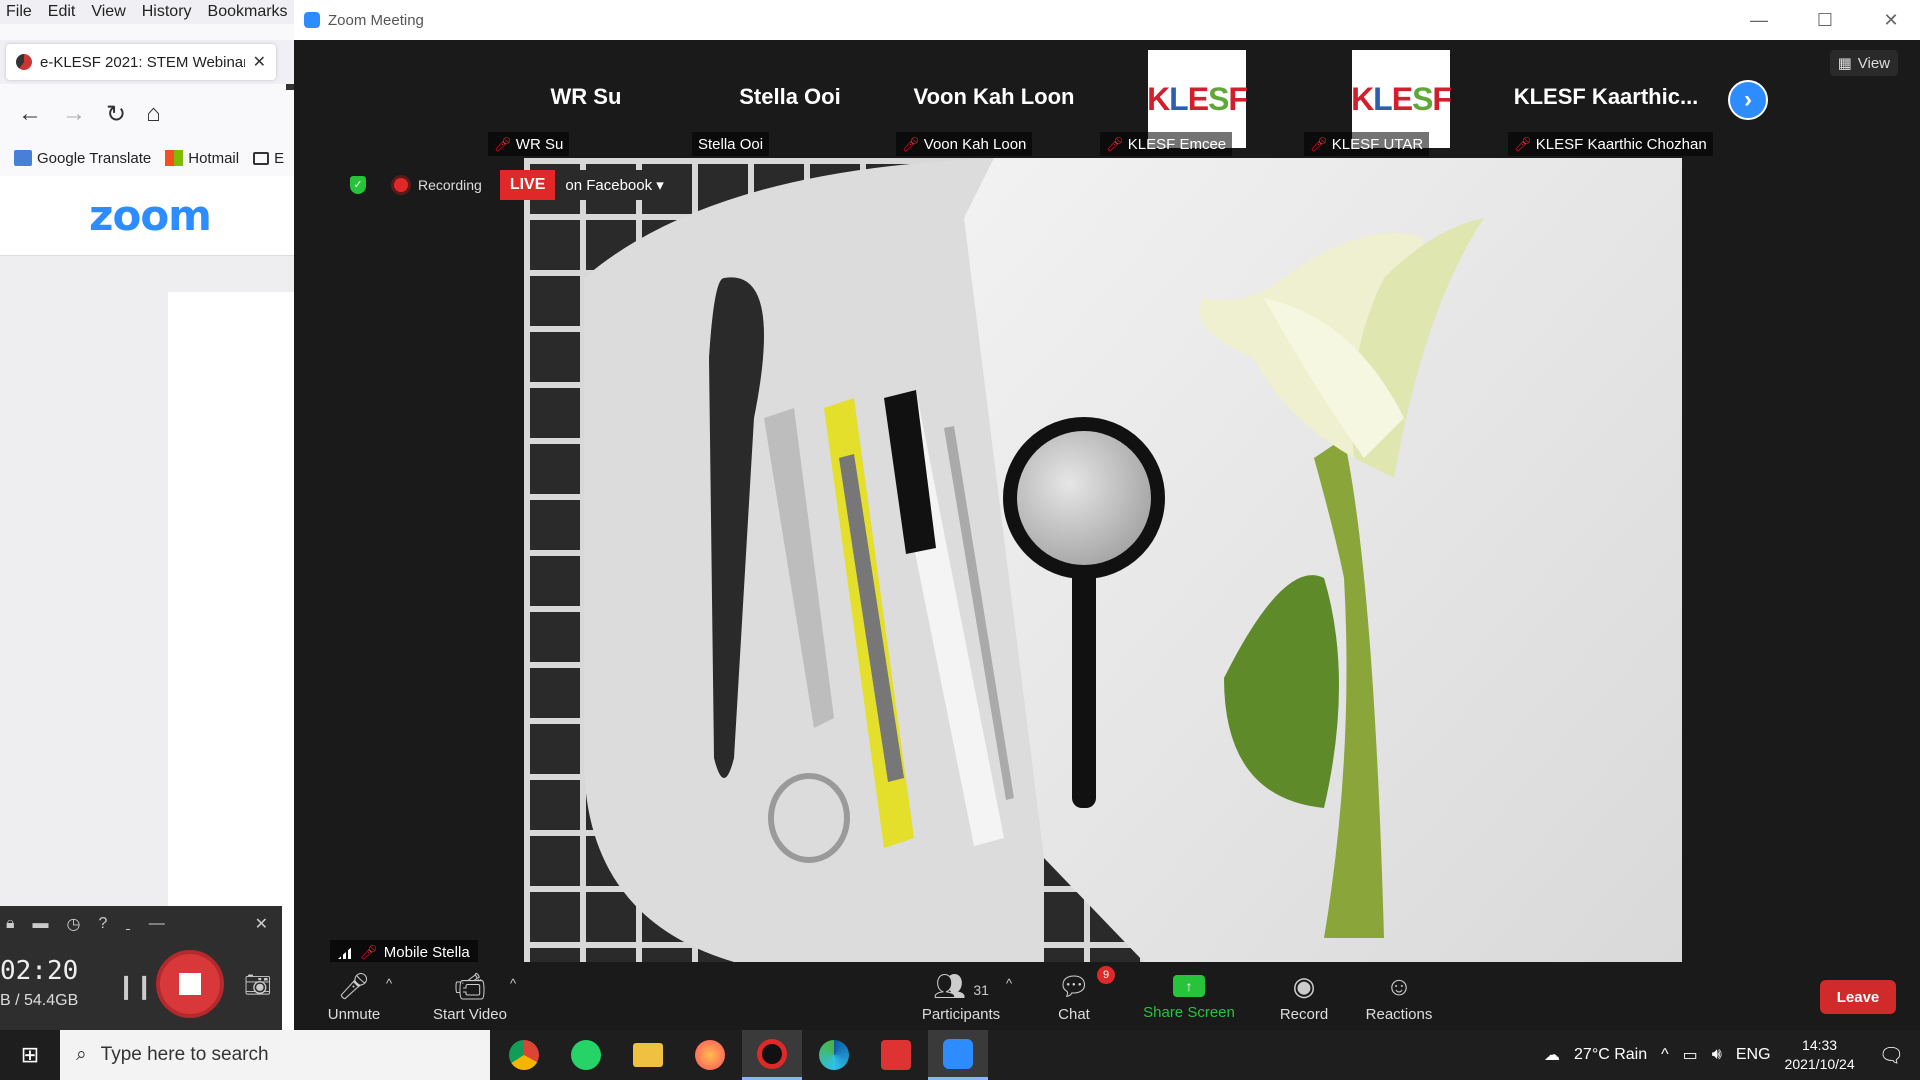  I want to click on participant-caption-text: KLESF Kaarthic Chozhan, so click(1621, 144).